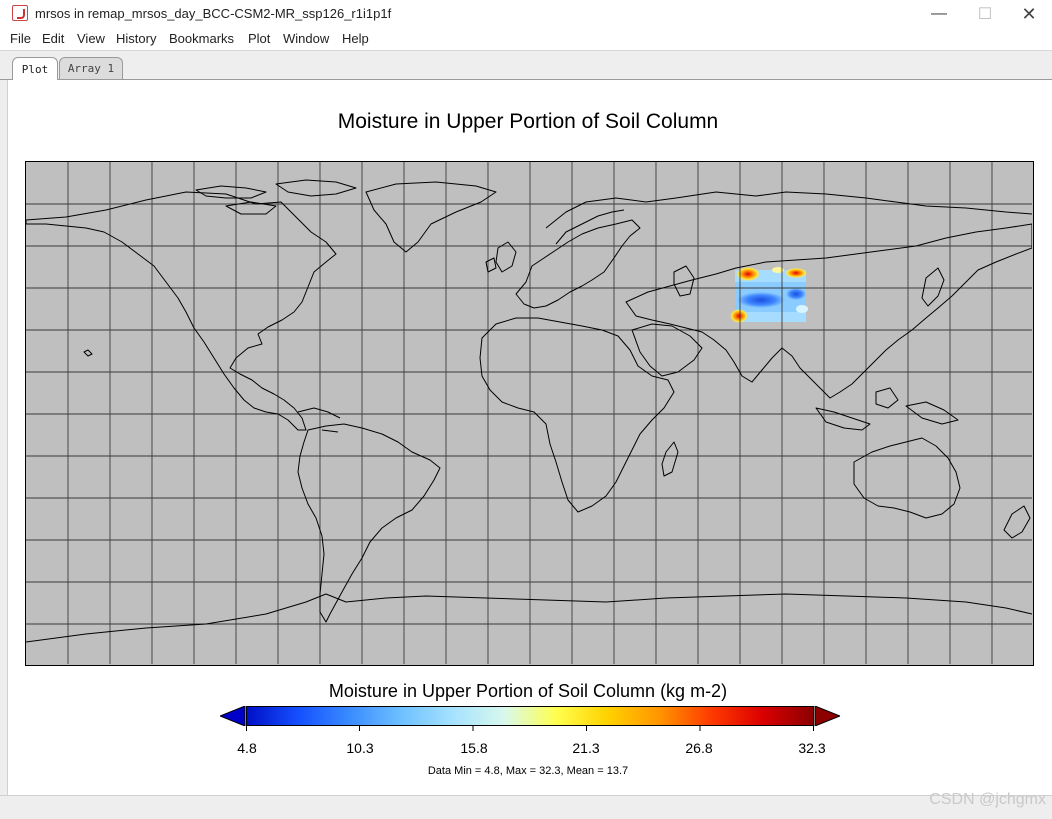 The image size is (1052, 819). Describe the element at coordinates (528, 121) in the screenshot. I see `plot-title: Moisture in Upper Portion of Soil Column` at that location.